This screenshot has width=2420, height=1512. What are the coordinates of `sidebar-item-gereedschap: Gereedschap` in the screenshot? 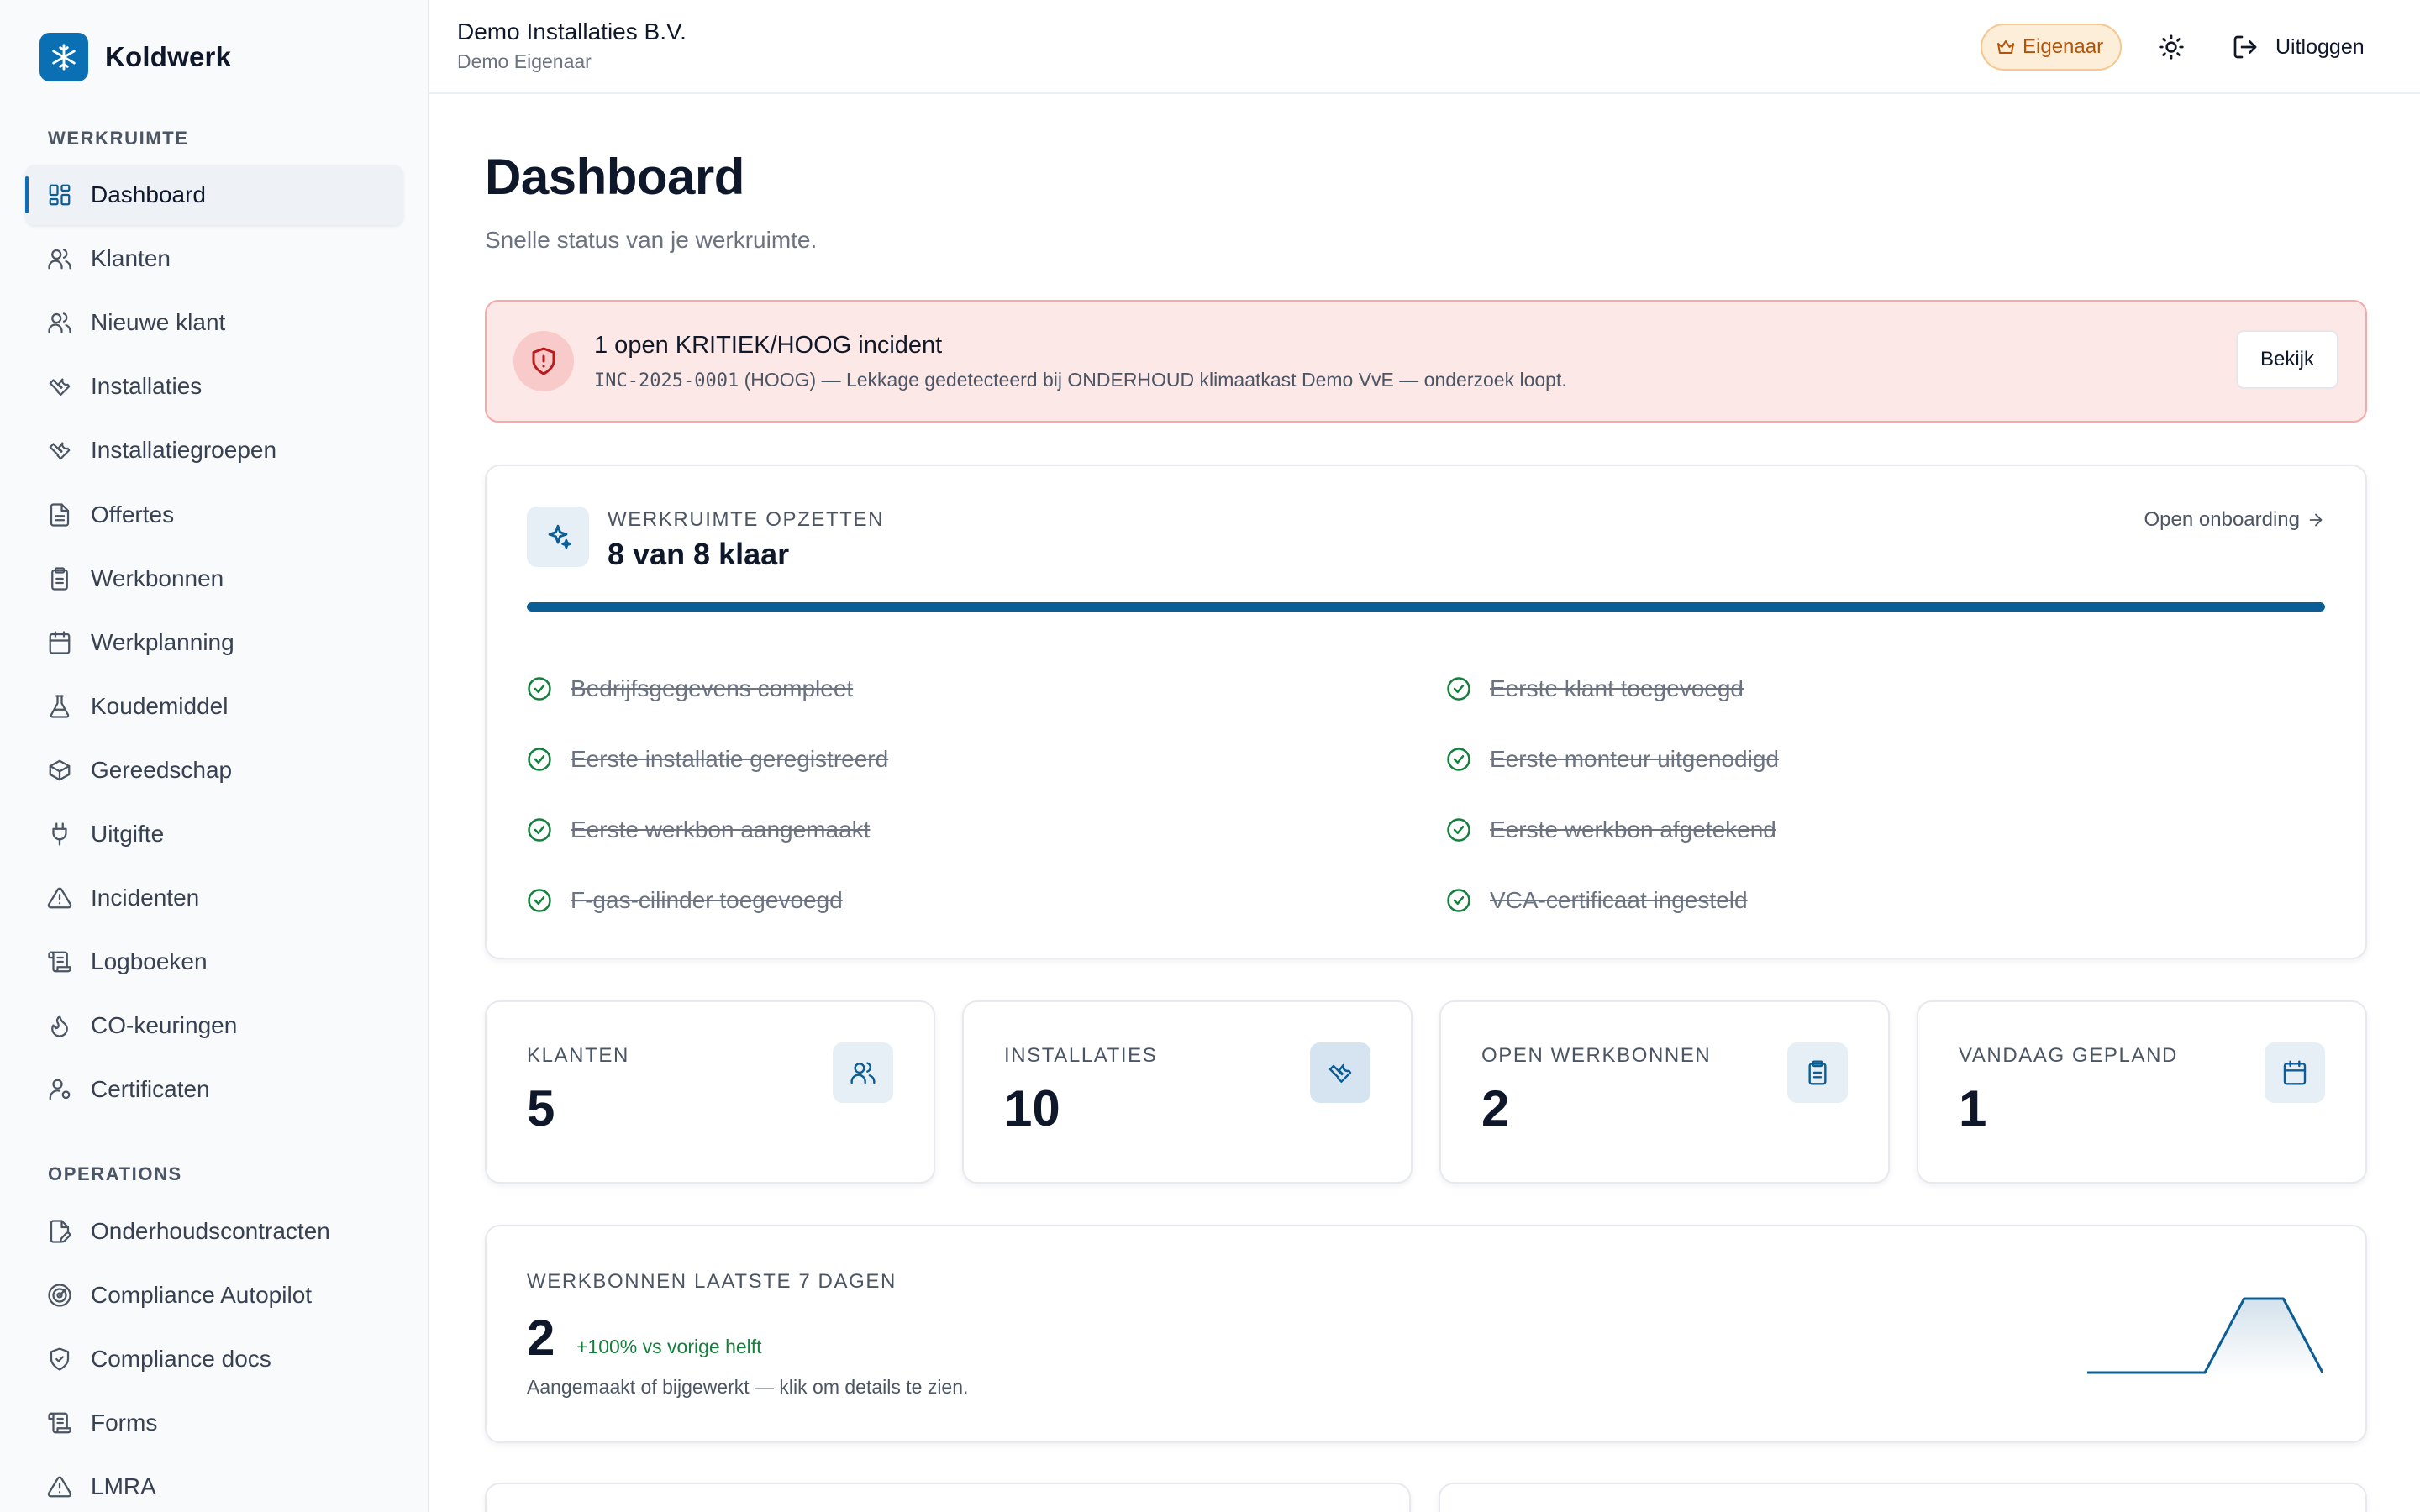 It's located at (214, 770).